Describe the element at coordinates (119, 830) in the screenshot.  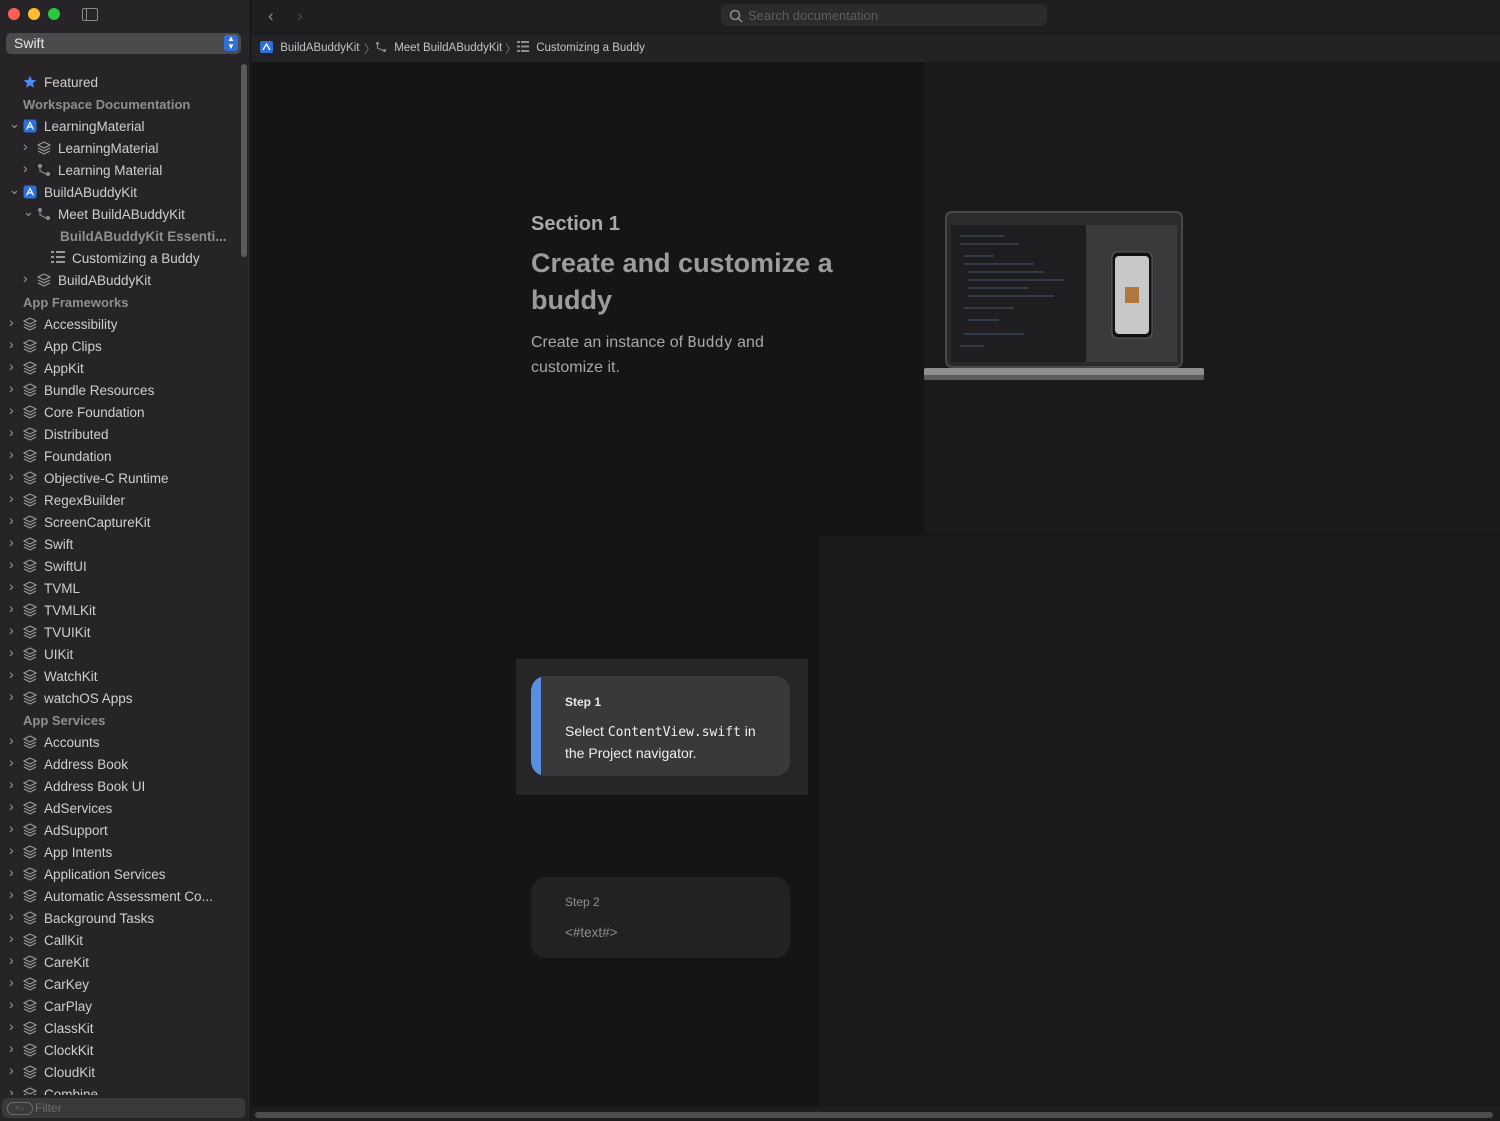
I see `sidebar-item: › AdSupport` at that location.